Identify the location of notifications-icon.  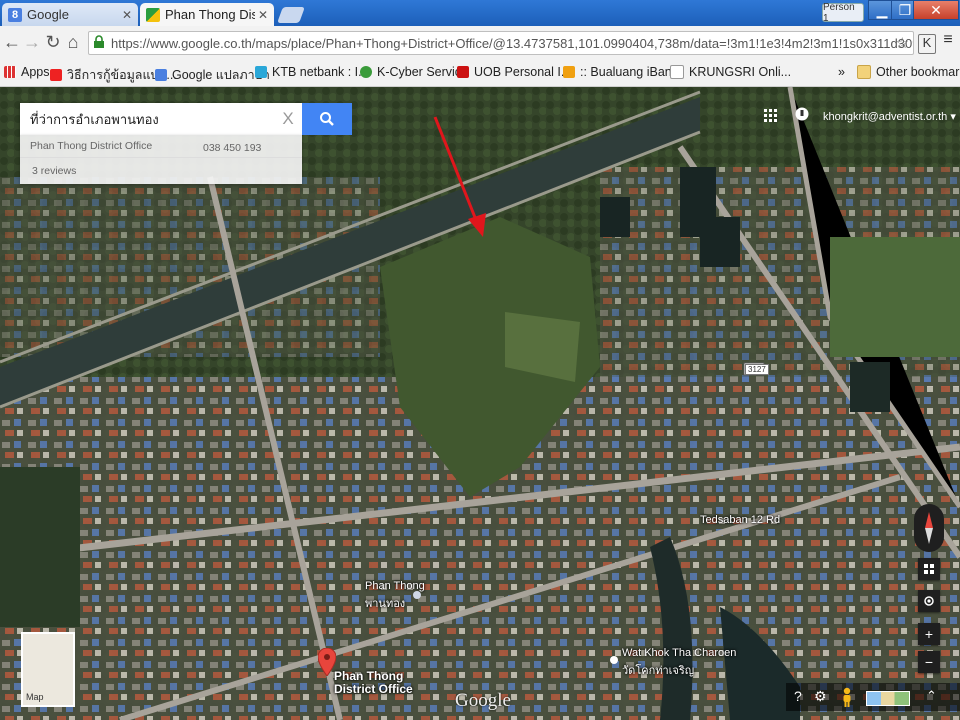
(802, 116).